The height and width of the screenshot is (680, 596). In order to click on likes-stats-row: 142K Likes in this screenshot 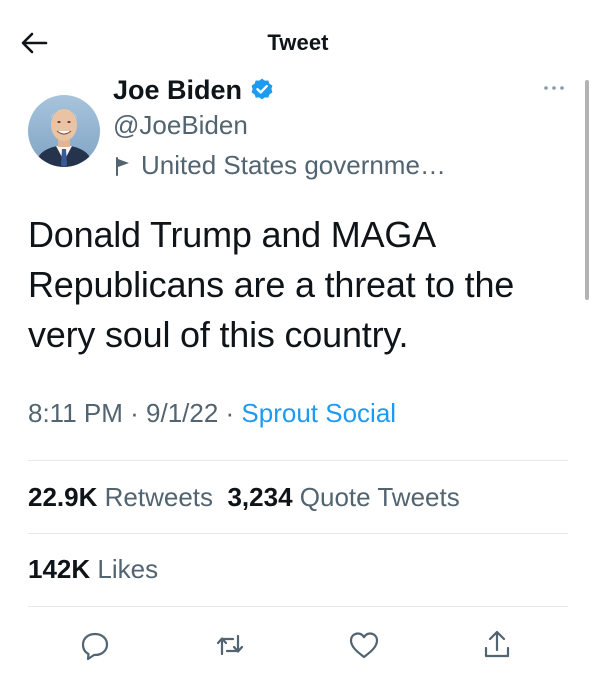, I will do `click(93, 569)`.